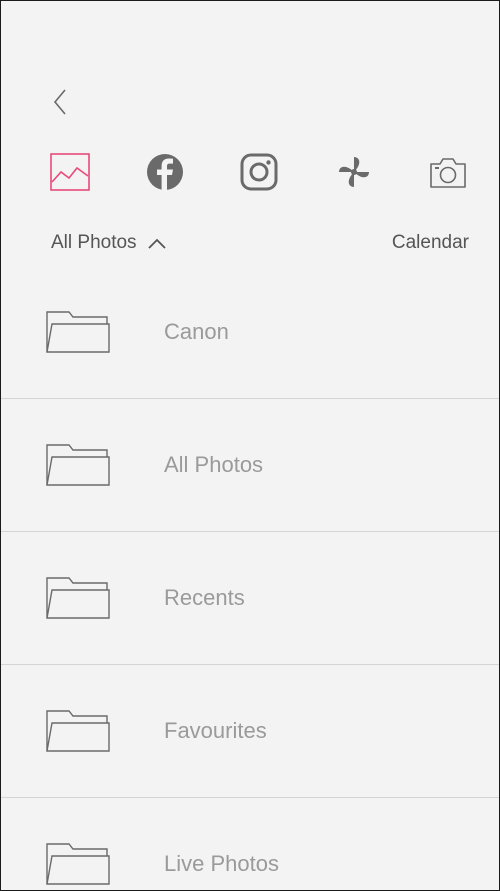 The image size is (500, 891). What do you see at coordinates (215, 730) in the screenshot?
I see `album-label: Favourites` at bounding box center [215, 730].